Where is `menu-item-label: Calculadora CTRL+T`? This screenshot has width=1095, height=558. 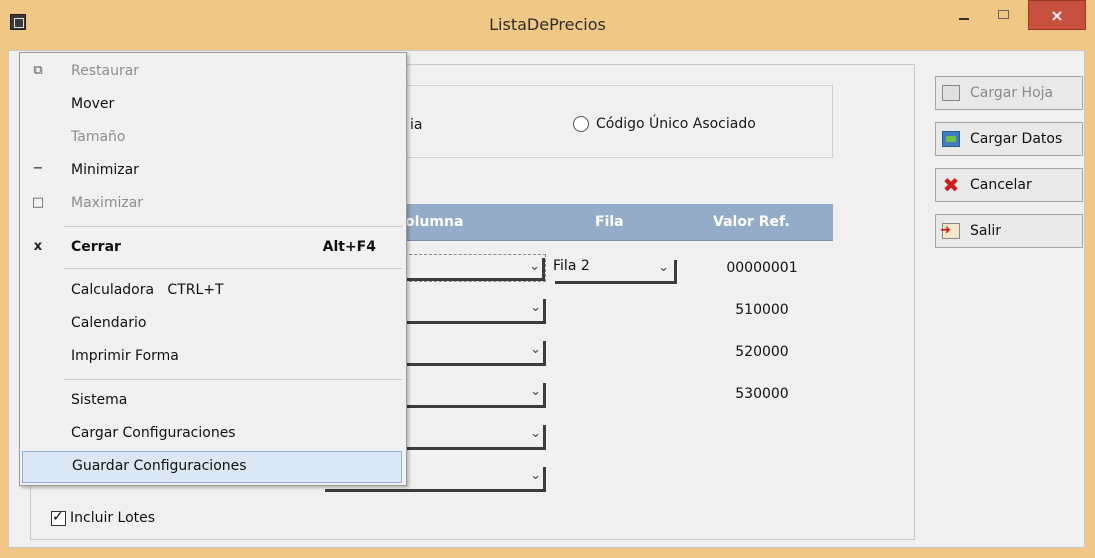
menu-item-label: Calculadora CTRL+T is located at coordinates (147, 290).